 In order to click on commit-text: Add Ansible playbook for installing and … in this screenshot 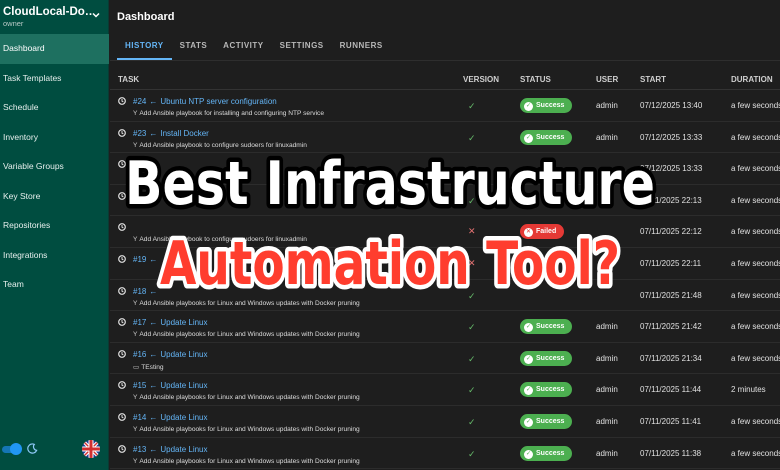, I will do `click(232, 113)`.